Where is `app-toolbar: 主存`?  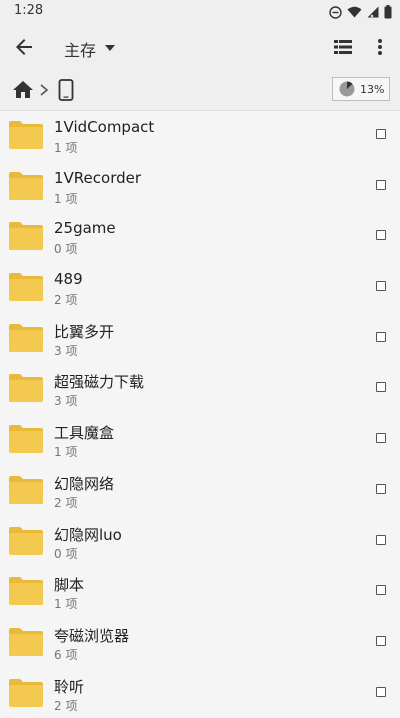 app-toolbar: 主存 is located at coordinates (200, 47).